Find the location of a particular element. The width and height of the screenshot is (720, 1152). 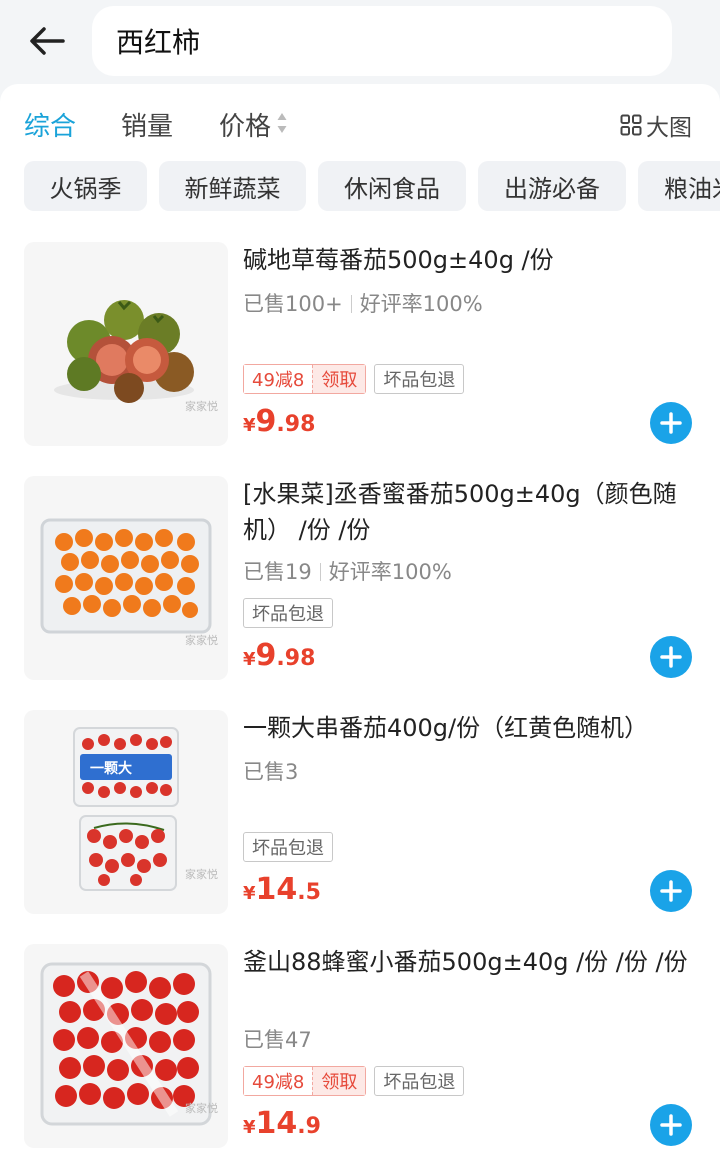

sold-count: 已售19 is located at coordinates (277, 572).